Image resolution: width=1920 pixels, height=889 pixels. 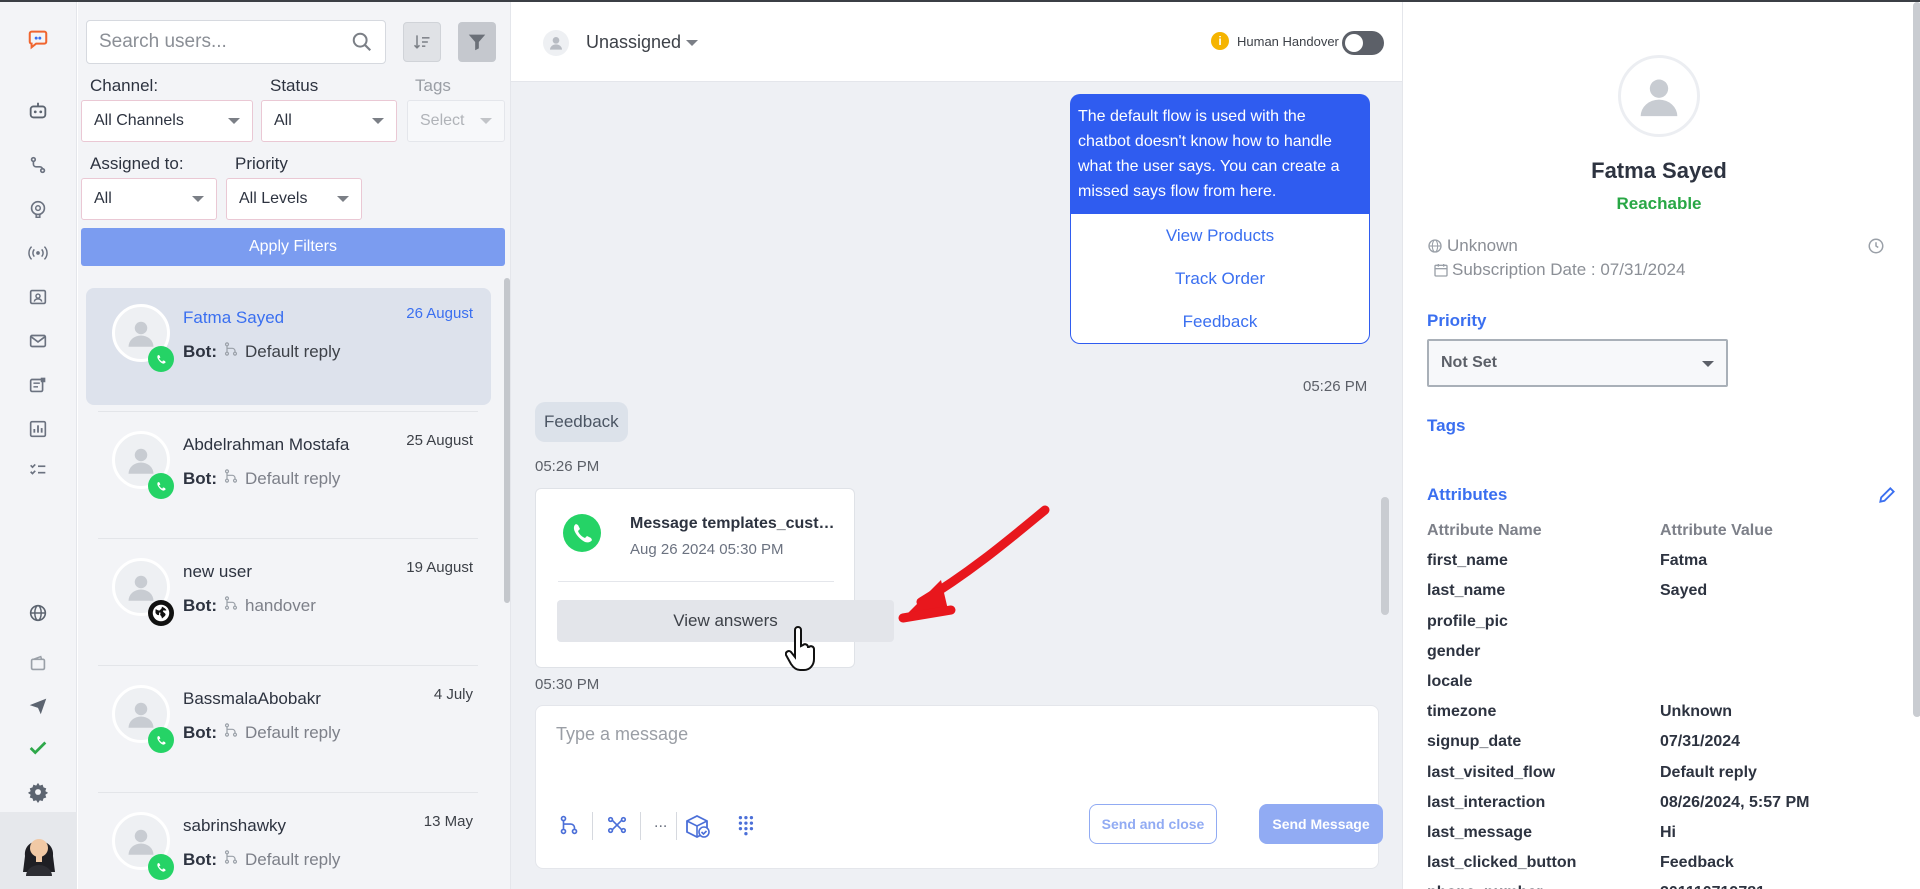 I want to click on attribute-value: Hi, so click(x=1668, y=832).